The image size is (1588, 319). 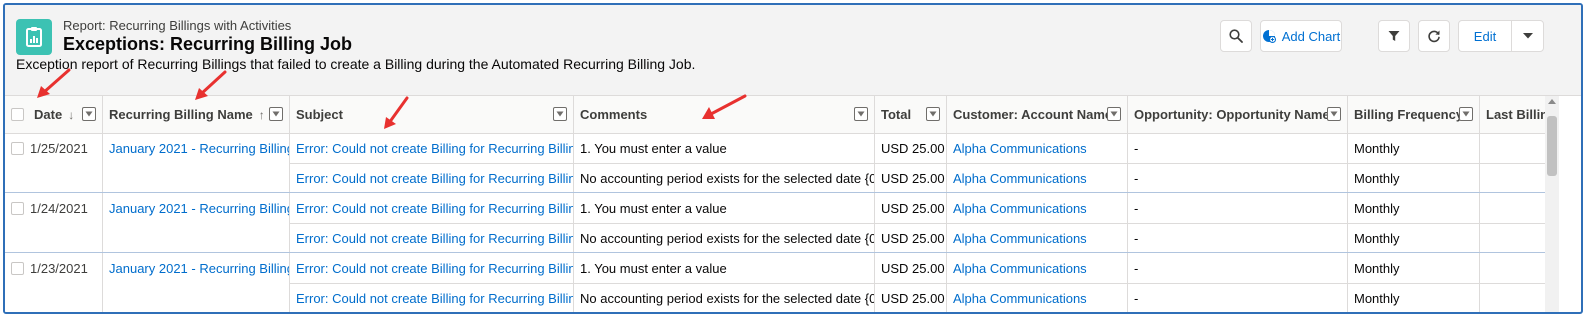 What do you see at coordinates (261, 114) in the screenshot?
I see `sort-ascending-icon: ↑` at bounding box center [261, 114].